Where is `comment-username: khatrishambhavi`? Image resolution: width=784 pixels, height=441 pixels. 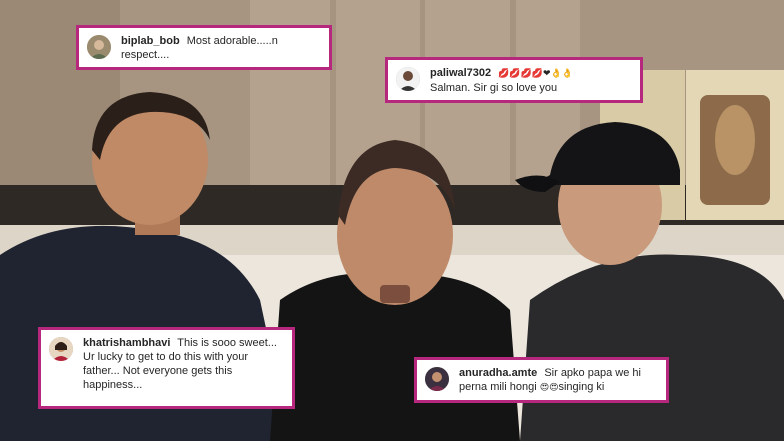 comment-username: khatrishambhavi is located at coordinates (126, 343).